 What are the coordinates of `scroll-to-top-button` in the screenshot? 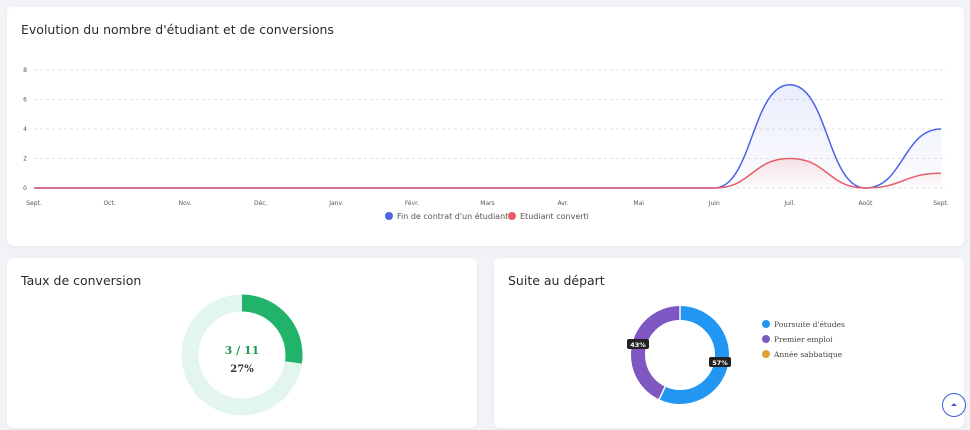 It's located at (954, 405).